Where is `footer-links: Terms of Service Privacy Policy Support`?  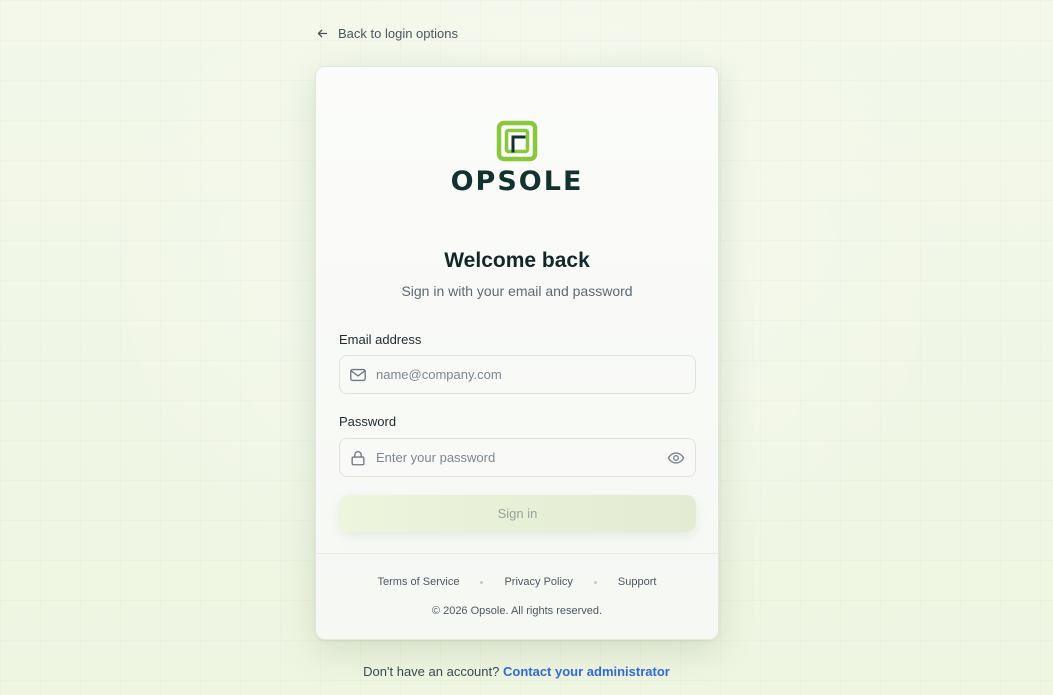
footer-links: Terms of Service Privacy Policy Support is located at coordinates (517, 582).